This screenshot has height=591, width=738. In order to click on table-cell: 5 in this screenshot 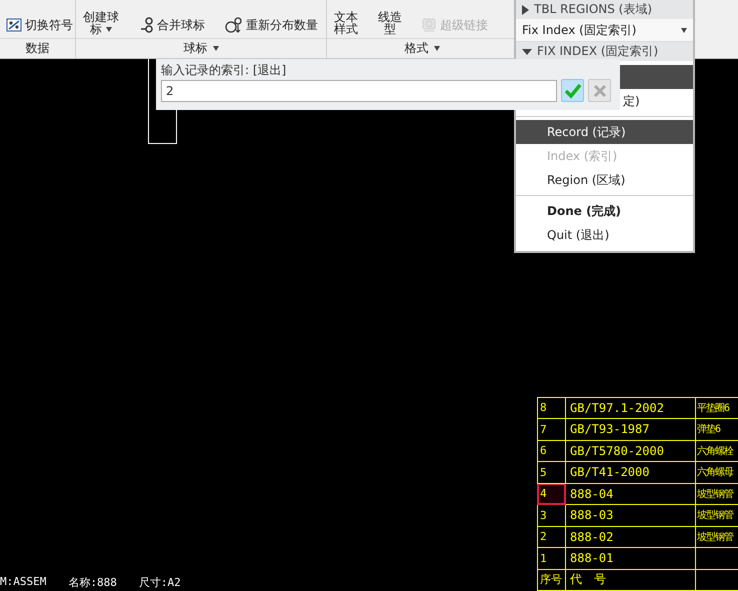, I will do `click(552, 472)`.